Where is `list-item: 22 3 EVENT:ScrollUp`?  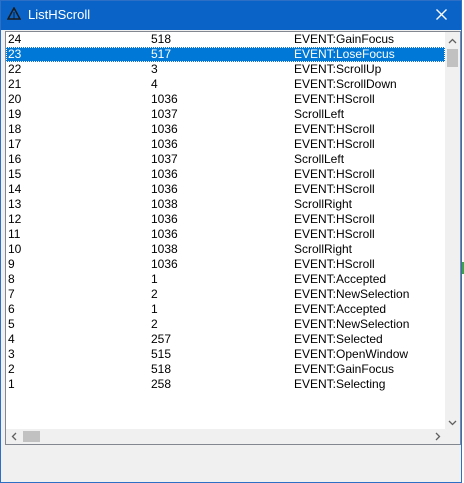
list-item: 22 3 EVENT:ScrollUp is located at coordinates (225, 69).